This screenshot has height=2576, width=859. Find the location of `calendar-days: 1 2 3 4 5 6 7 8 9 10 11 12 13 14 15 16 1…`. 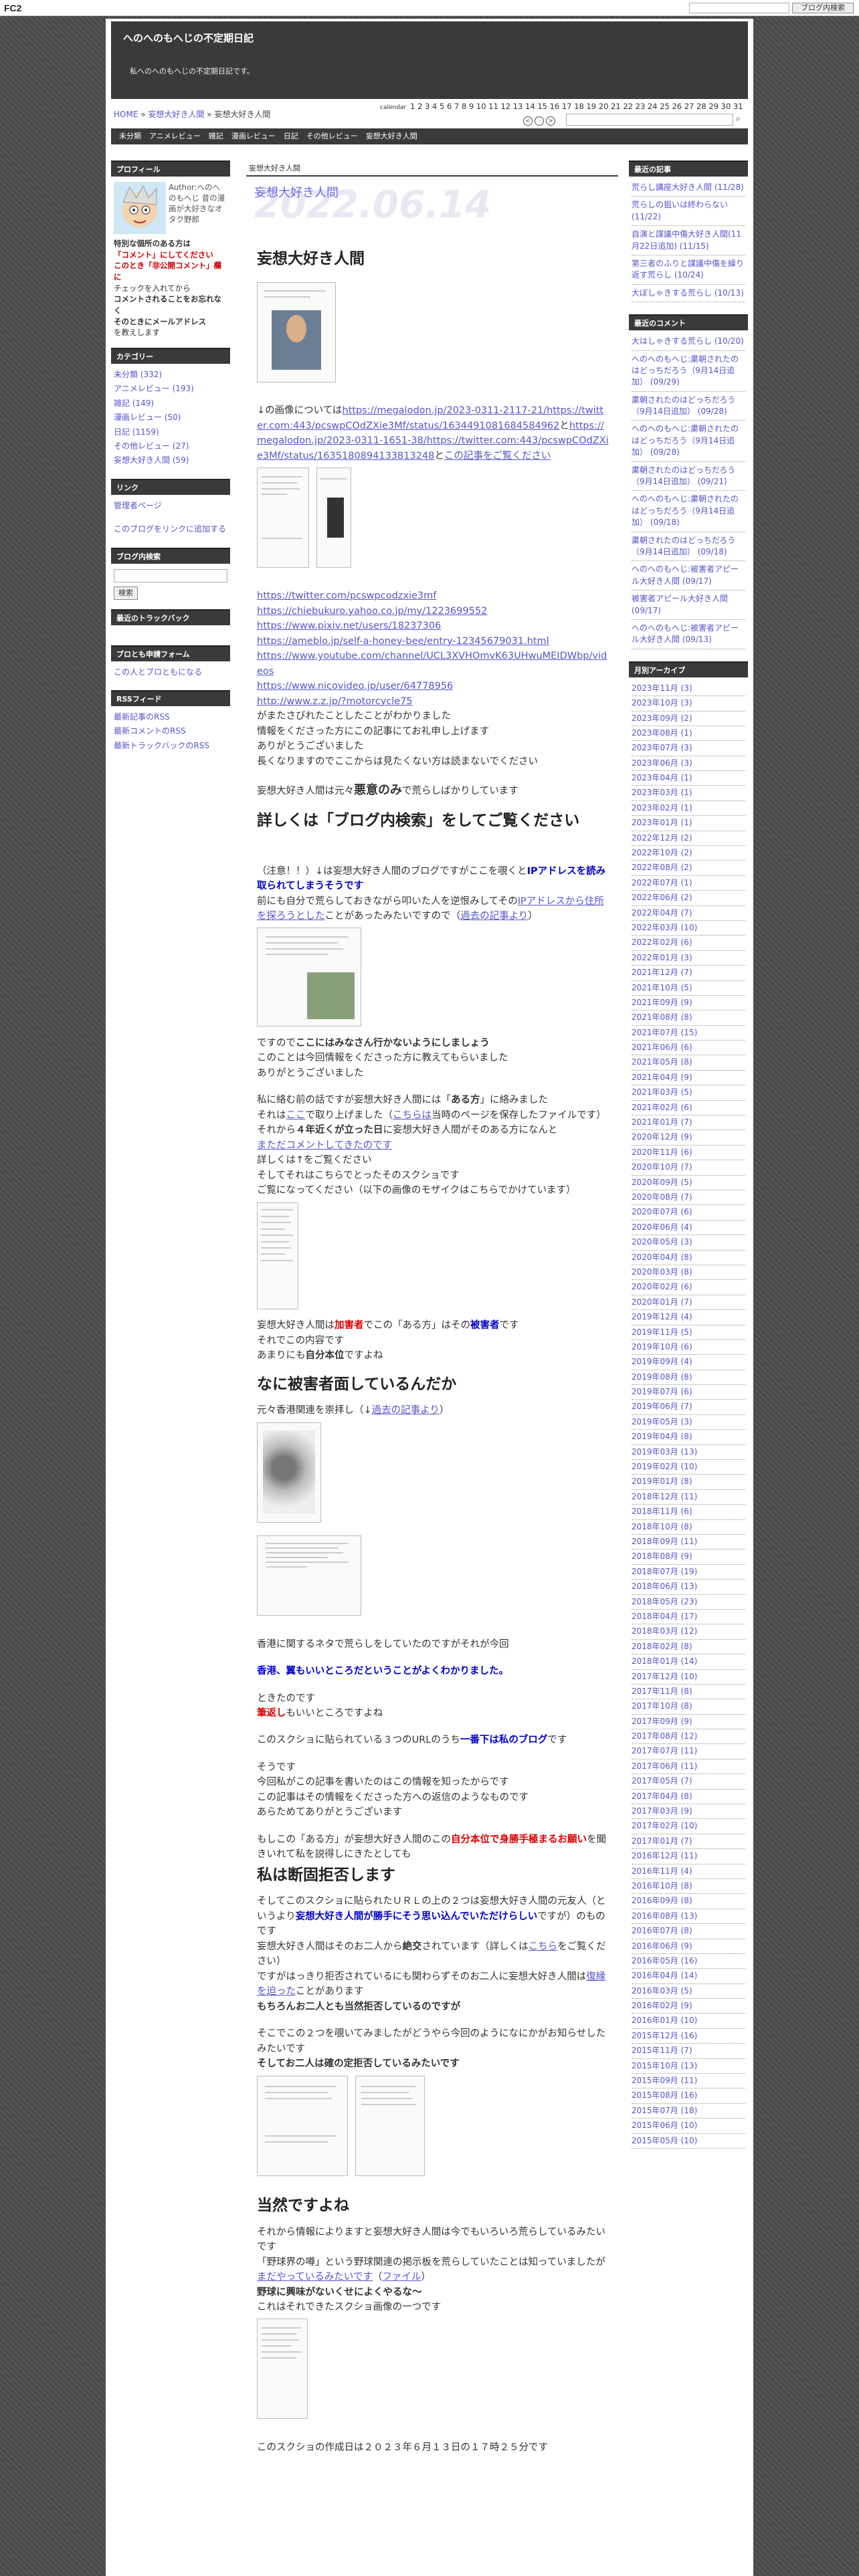

calendar-days: 1 2 3 4 5 6 7 8 9 10 11 12 13 14 15 16 1… is located at coordinates (576, 106).